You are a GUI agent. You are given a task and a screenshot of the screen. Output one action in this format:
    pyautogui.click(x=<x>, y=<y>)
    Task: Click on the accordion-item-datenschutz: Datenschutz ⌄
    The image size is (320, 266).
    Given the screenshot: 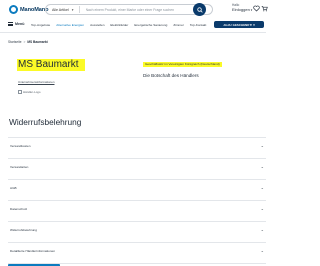 What is the action you would take?
    pyautogui.click(x=137, y=208)
    